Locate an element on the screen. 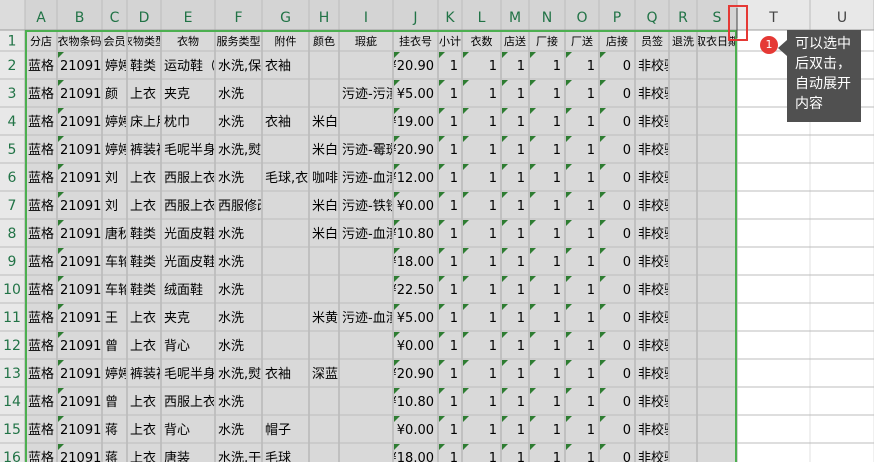 The image size is (874, 462). data-cell: 刘 is located at coordinates (111, 178).